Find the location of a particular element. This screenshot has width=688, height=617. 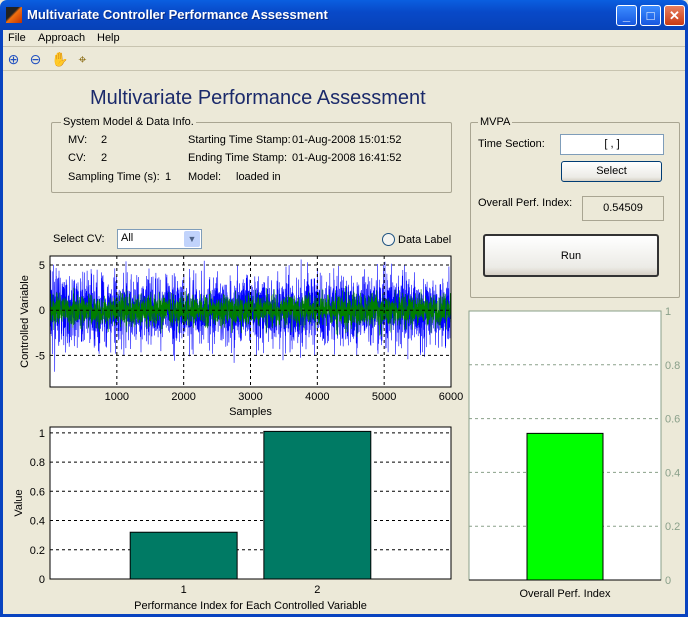

y-tick-label: 5 is located at coordinates (42, 266).